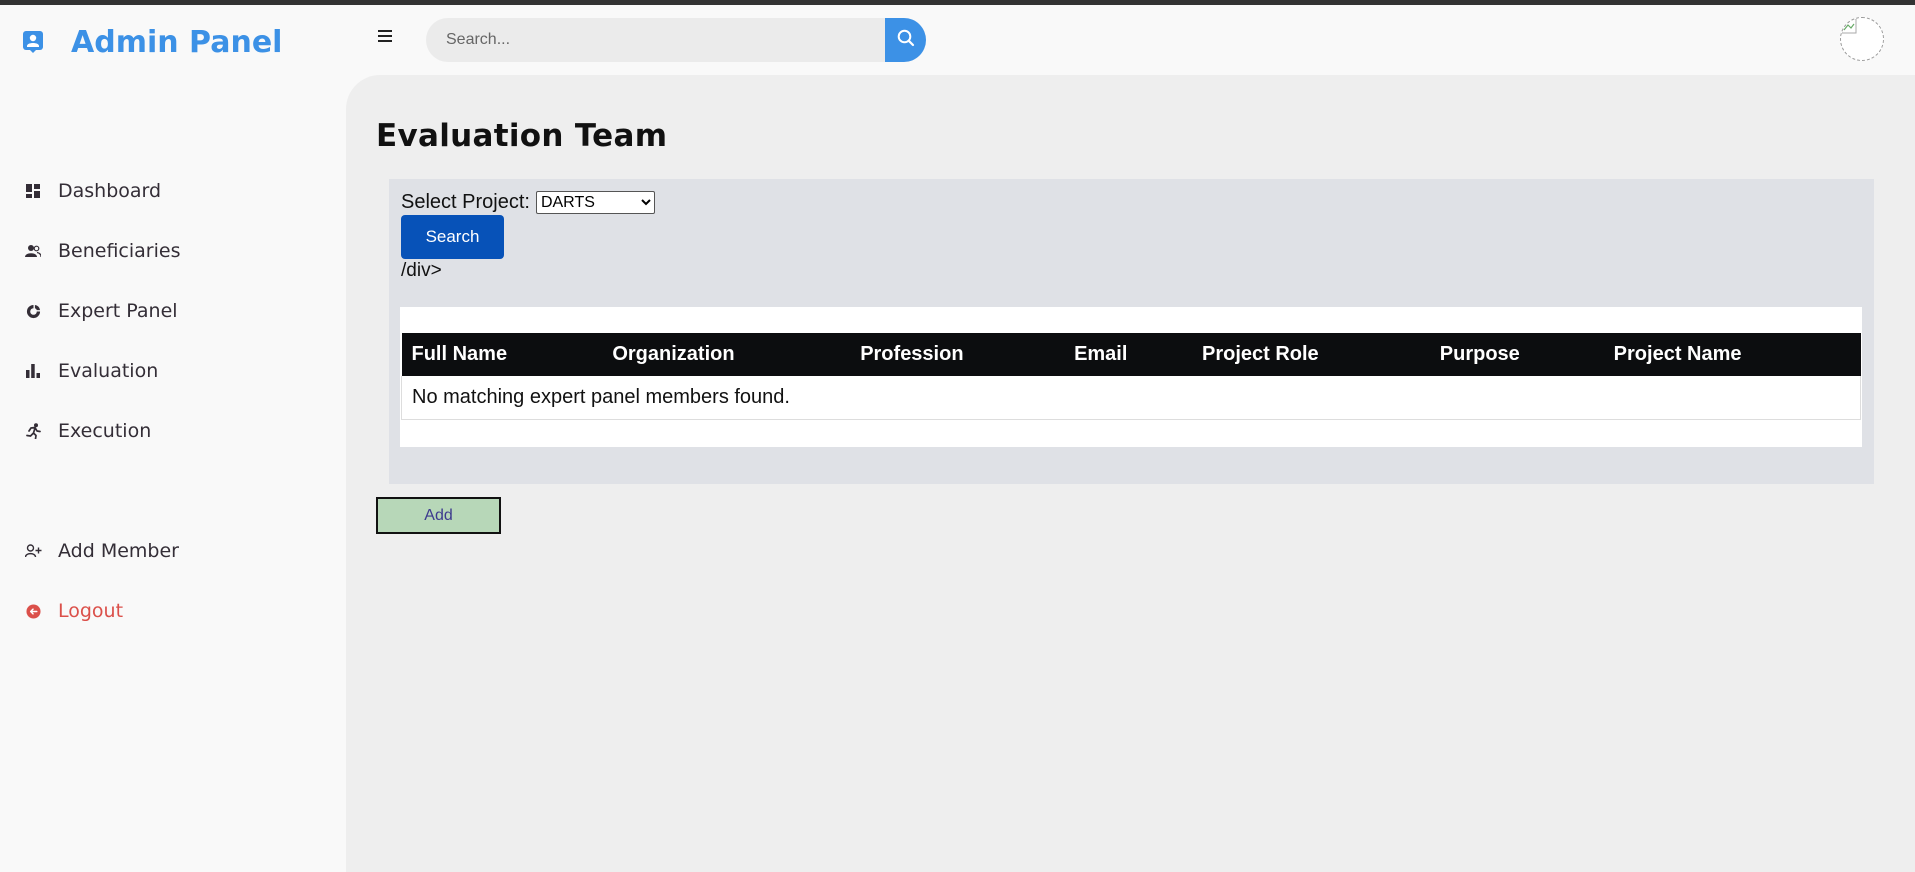  I want to click on sidebar-item-beneficiaries: Beneficiaries, so click(102, 251).